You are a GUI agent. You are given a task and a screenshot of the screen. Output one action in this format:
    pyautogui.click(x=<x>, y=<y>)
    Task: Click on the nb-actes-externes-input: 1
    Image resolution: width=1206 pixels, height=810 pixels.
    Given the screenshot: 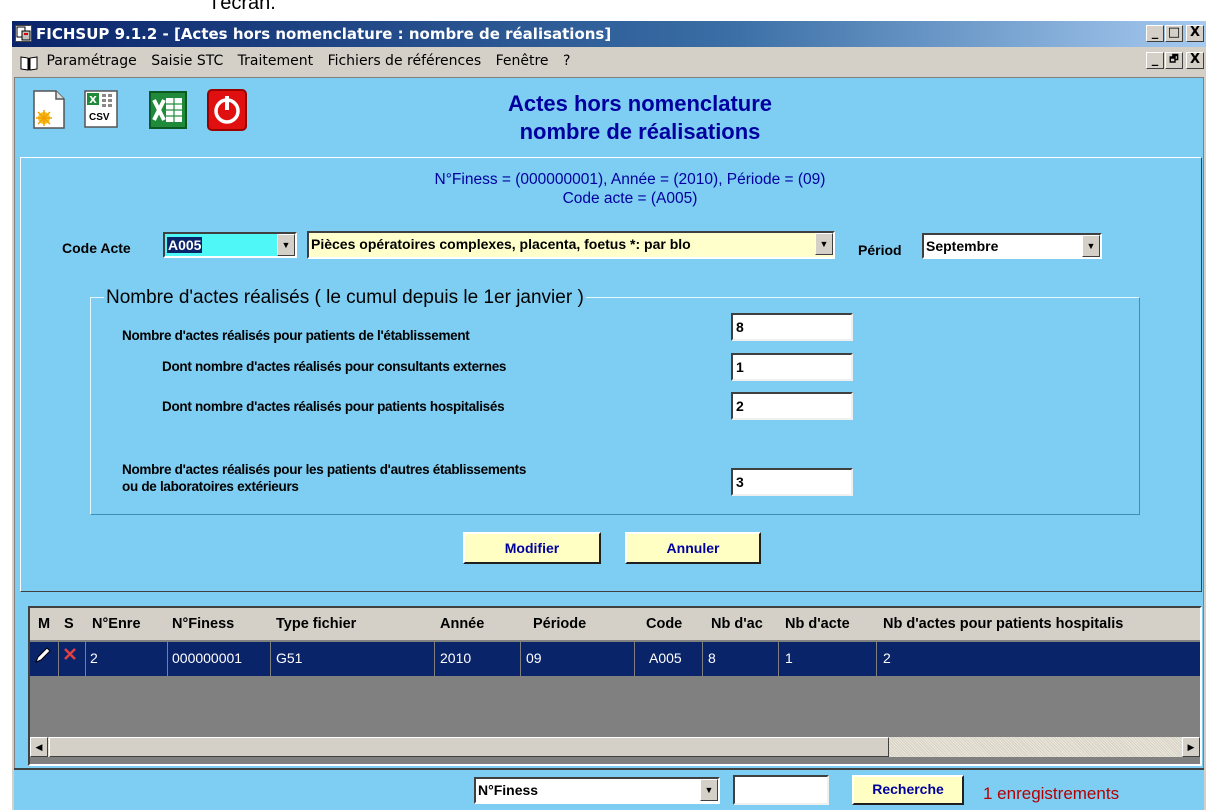 What is the action you would take?
    pyautogui.click(x=792, y=367)
    